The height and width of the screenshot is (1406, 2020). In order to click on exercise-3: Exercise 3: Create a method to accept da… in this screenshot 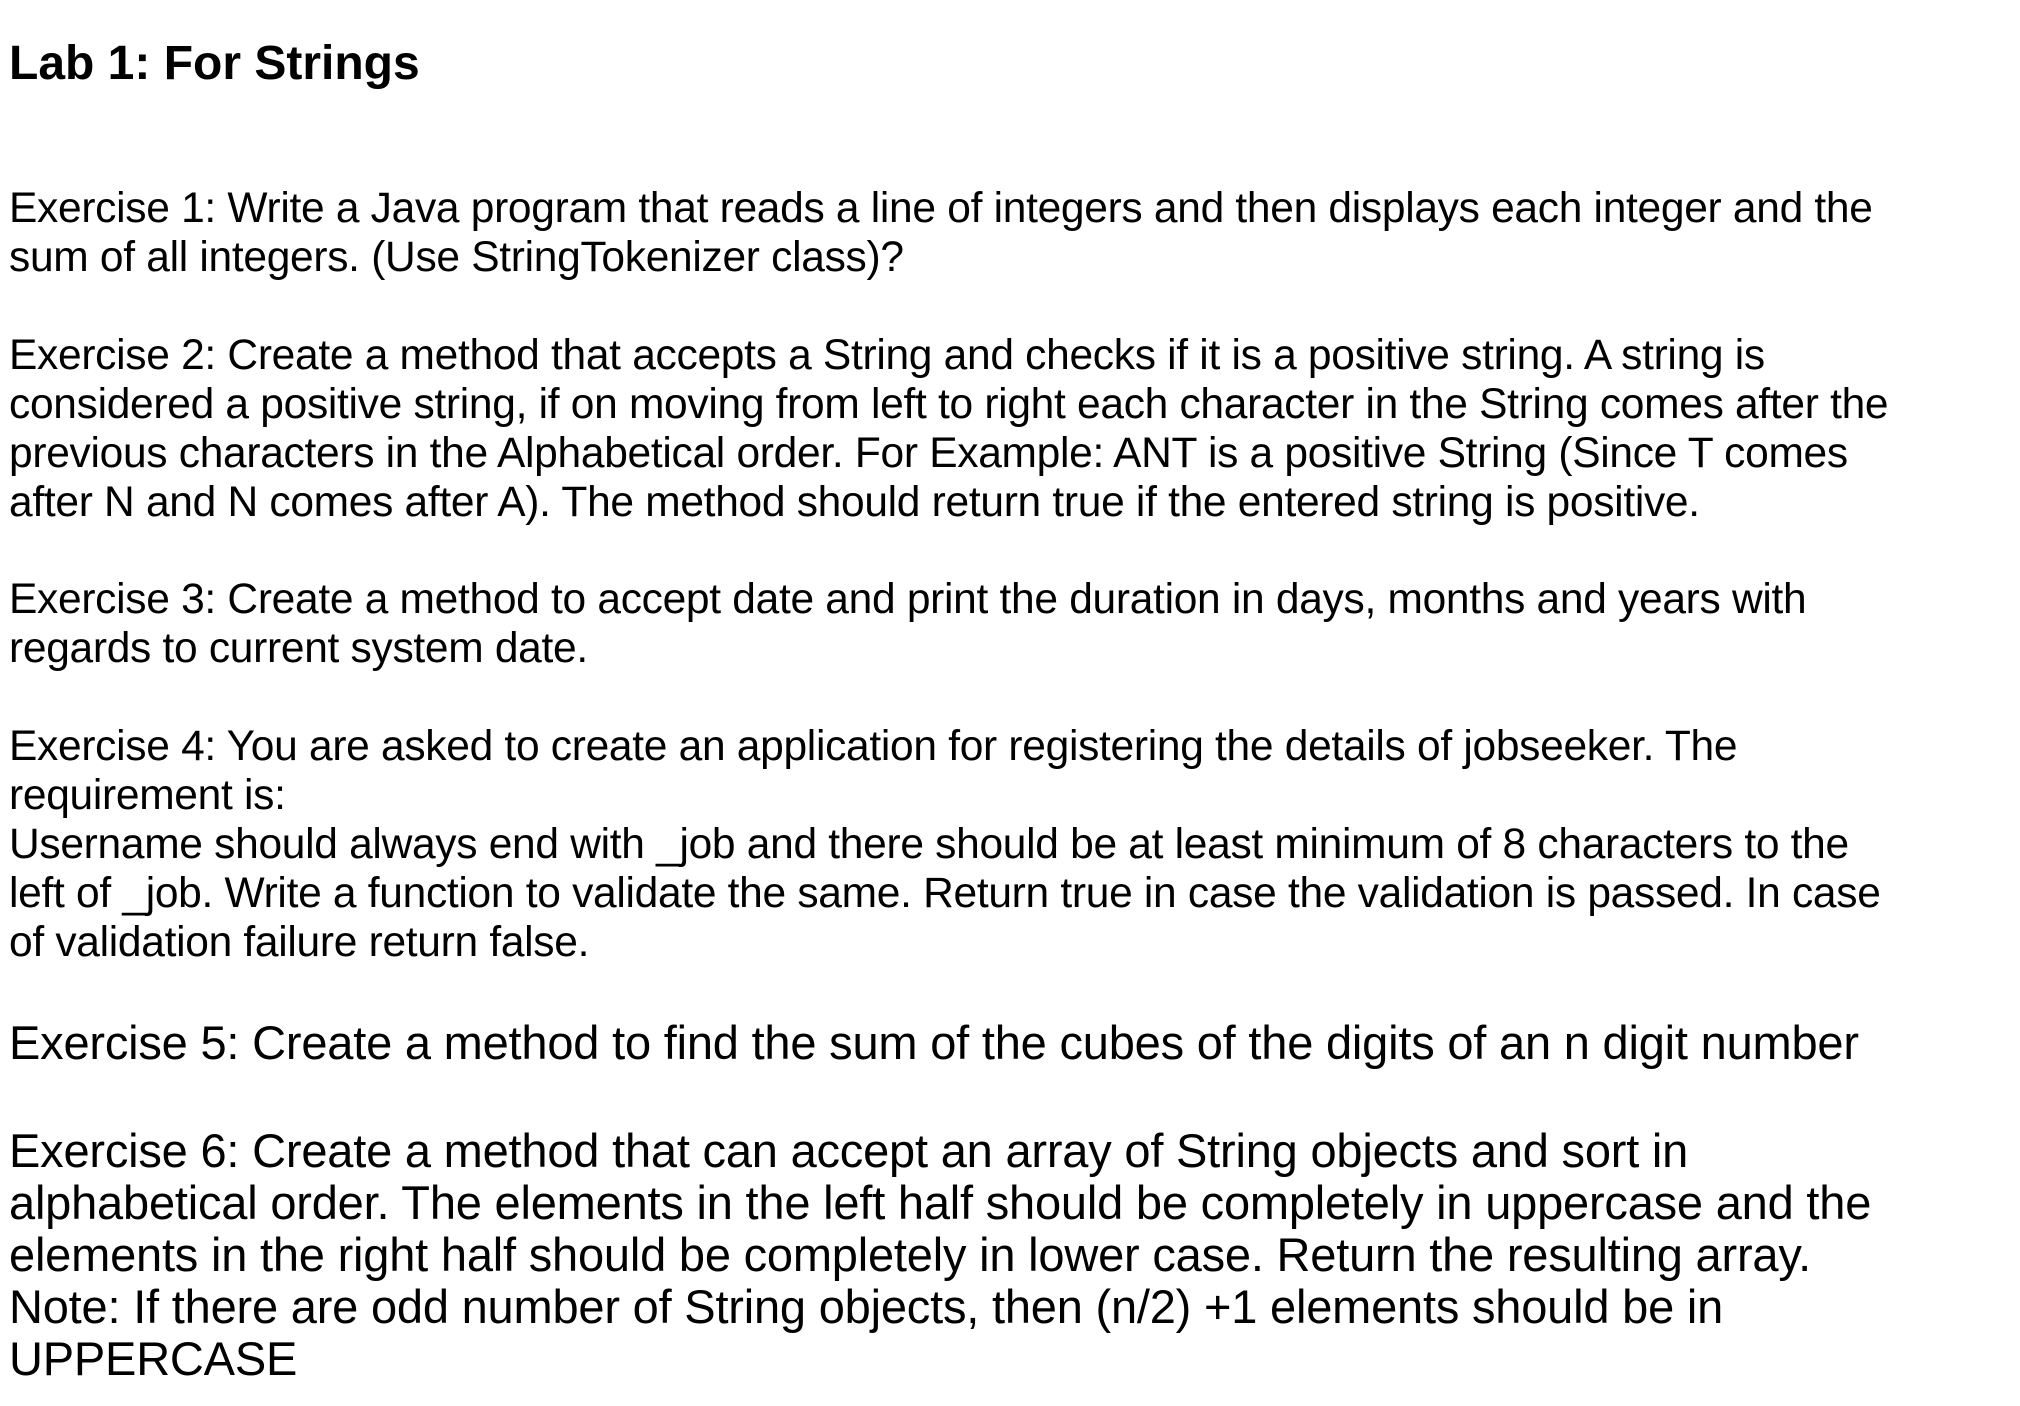, I will do `click(908, 624)`.